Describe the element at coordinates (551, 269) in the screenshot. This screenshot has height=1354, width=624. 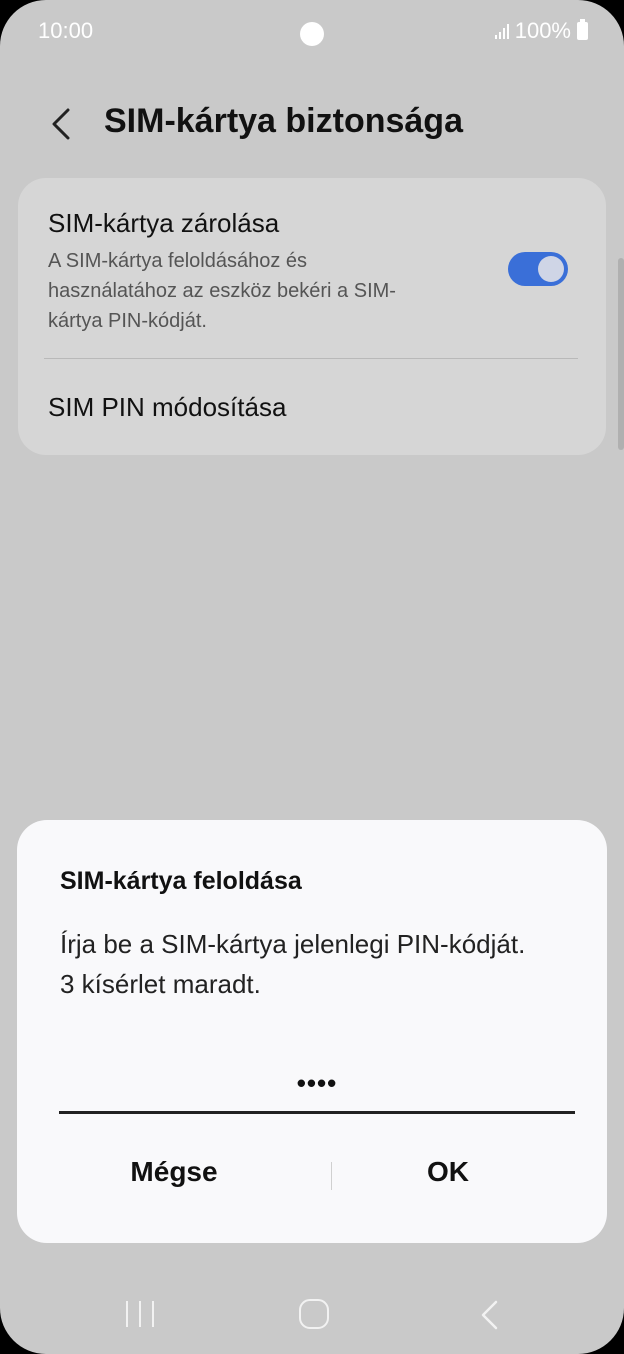
I see `toggle-knob` at that location.